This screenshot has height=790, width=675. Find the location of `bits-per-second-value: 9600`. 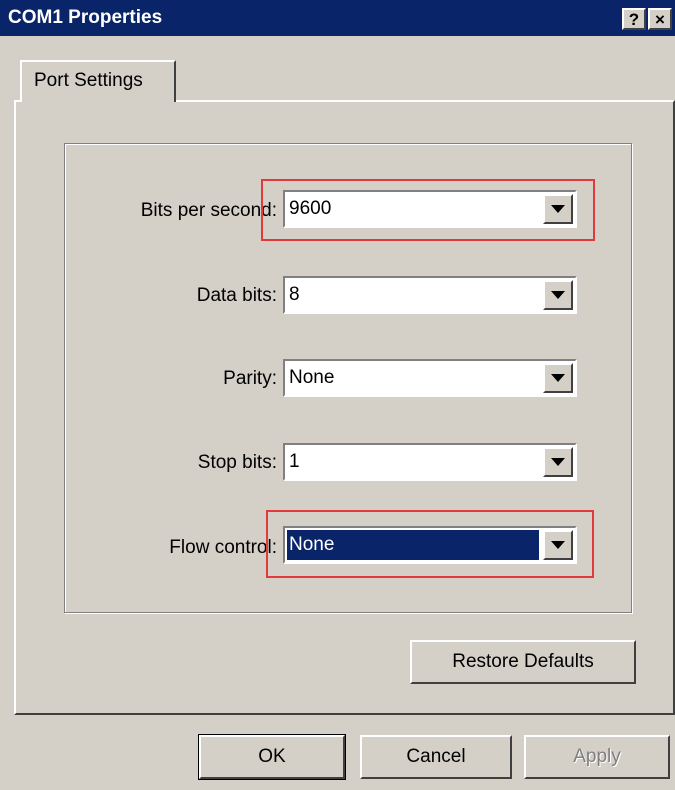

bits-per-second-value: 9600 is located at coordinates (310, 208).